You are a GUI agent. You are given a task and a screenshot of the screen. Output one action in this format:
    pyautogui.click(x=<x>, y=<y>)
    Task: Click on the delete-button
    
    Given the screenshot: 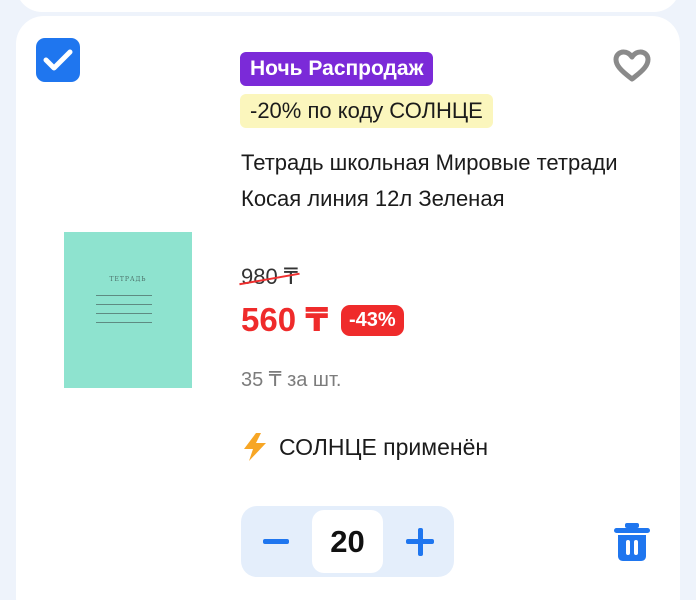 What is the action you would take?
    pyautogui.click(x=632, y=542)
    